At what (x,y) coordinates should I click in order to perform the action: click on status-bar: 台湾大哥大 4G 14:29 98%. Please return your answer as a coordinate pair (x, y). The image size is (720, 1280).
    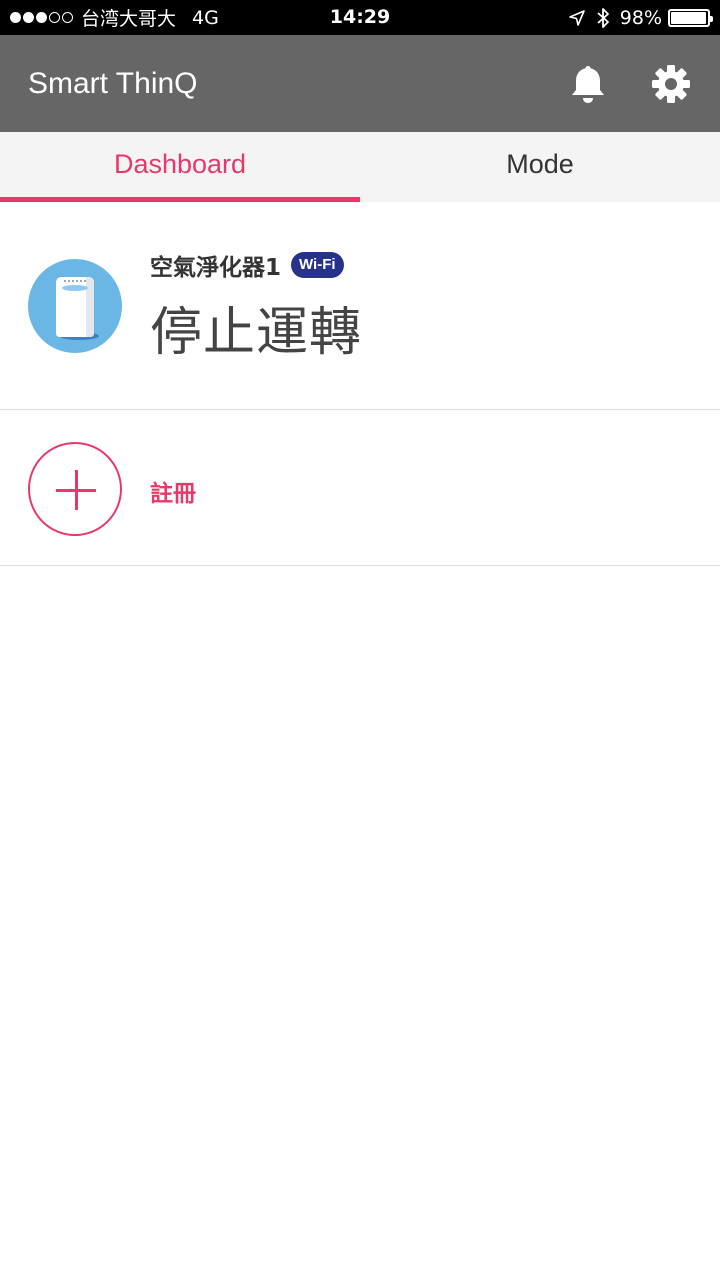
    Looking at the image, I should click on (360, 17).